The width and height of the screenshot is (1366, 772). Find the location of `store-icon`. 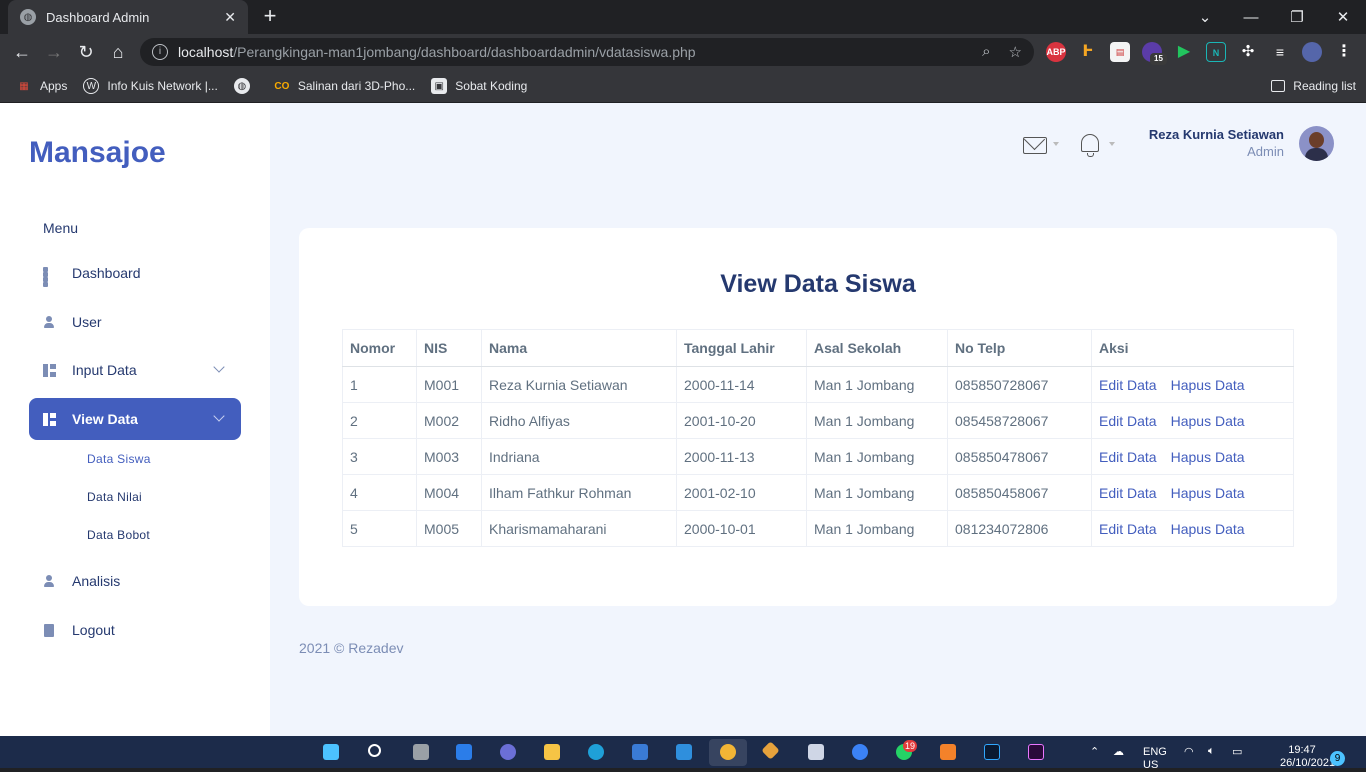

store-icon is located at coordinates (640, 752).